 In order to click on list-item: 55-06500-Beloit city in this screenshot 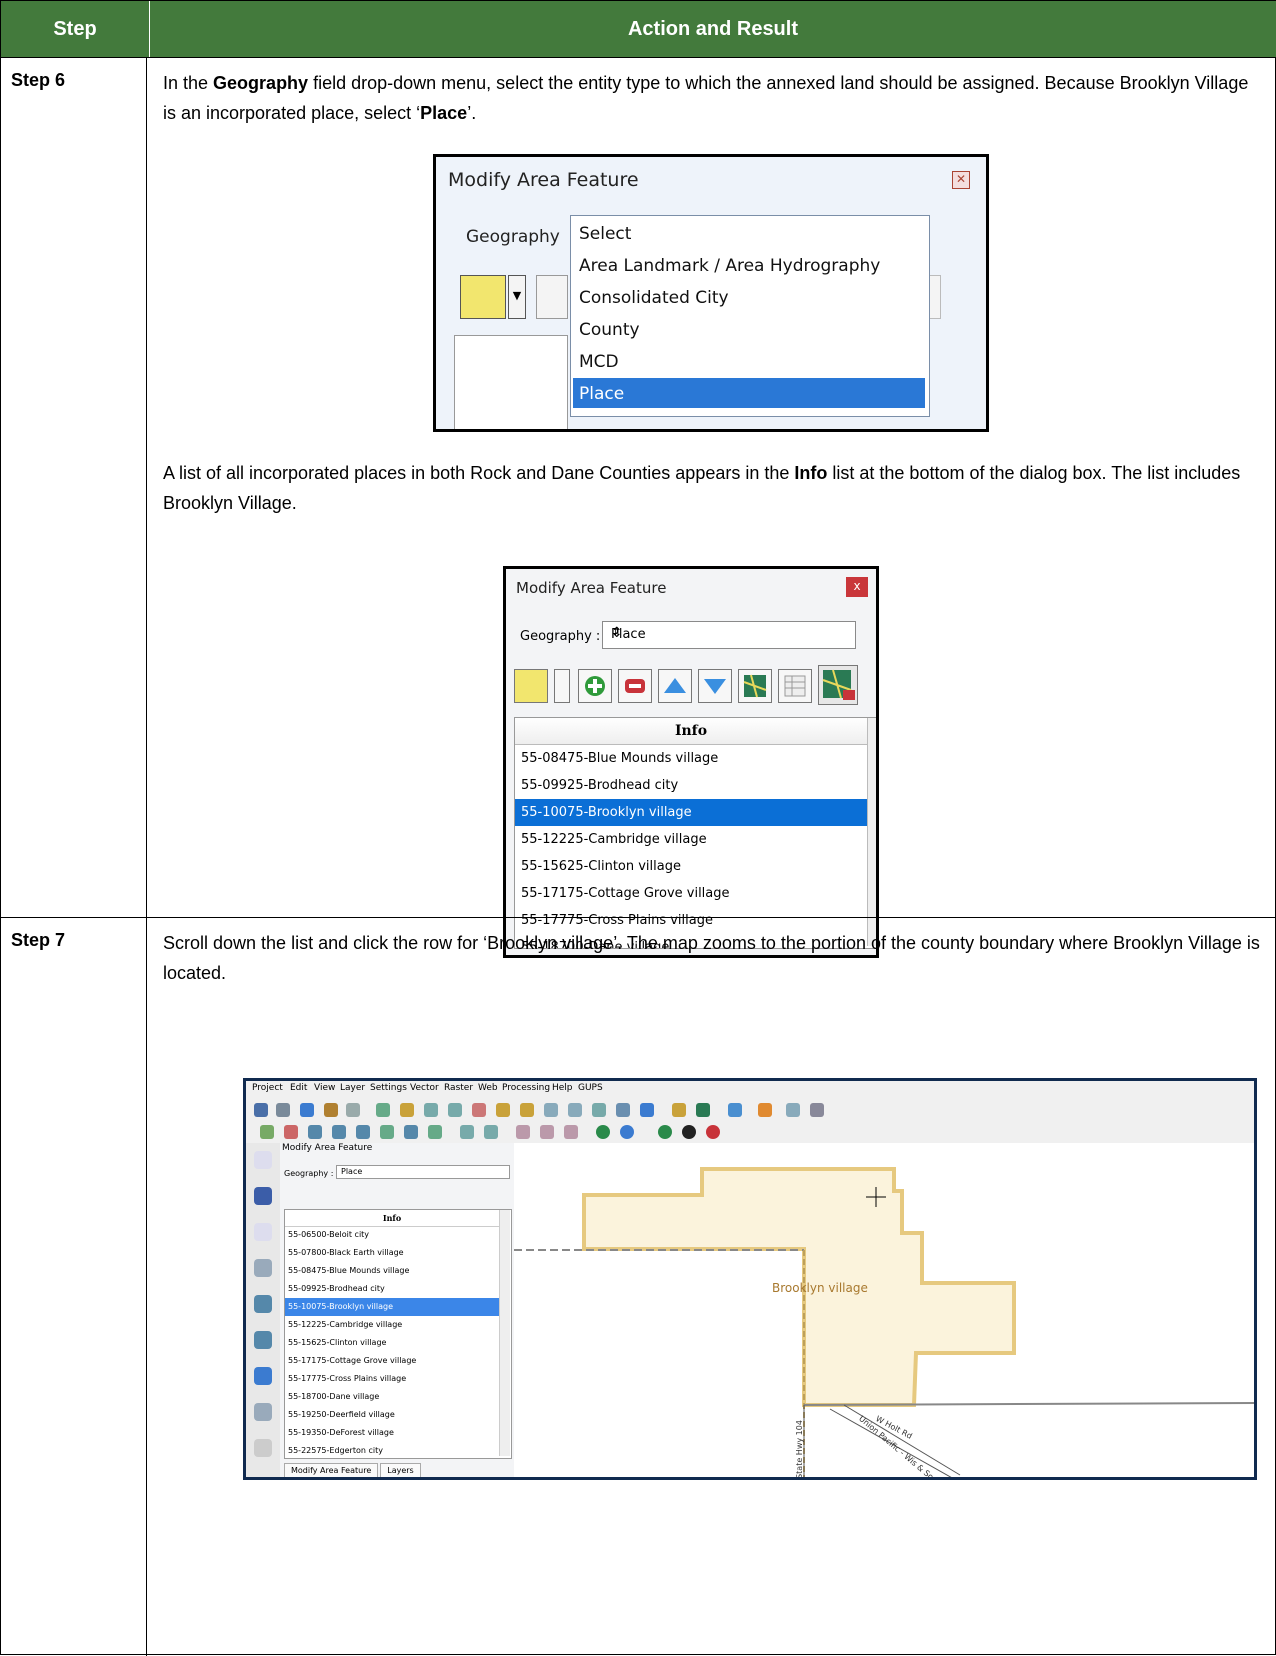, I will do `click(392, 1235)`.